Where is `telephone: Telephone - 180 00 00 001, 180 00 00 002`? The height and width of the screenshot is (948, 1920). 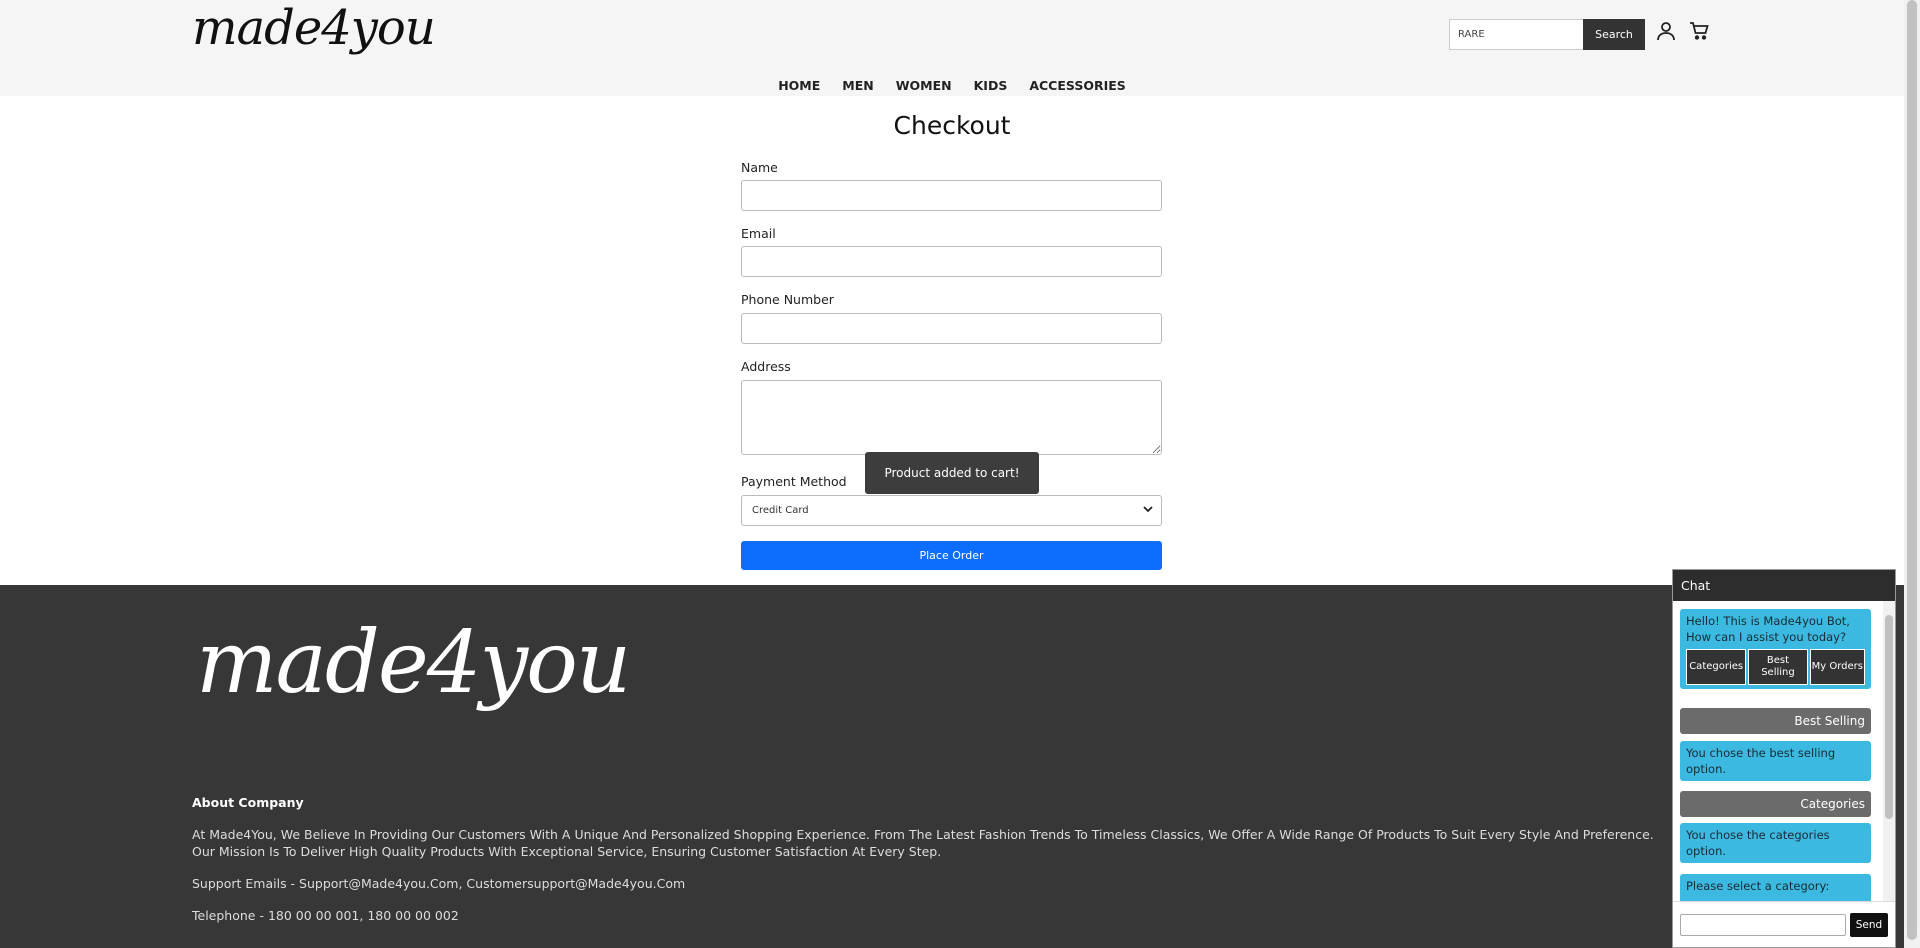 telephone: Telephone - 180 00 00 001, 180 00 00 002 is located at coordinates (325, 915).